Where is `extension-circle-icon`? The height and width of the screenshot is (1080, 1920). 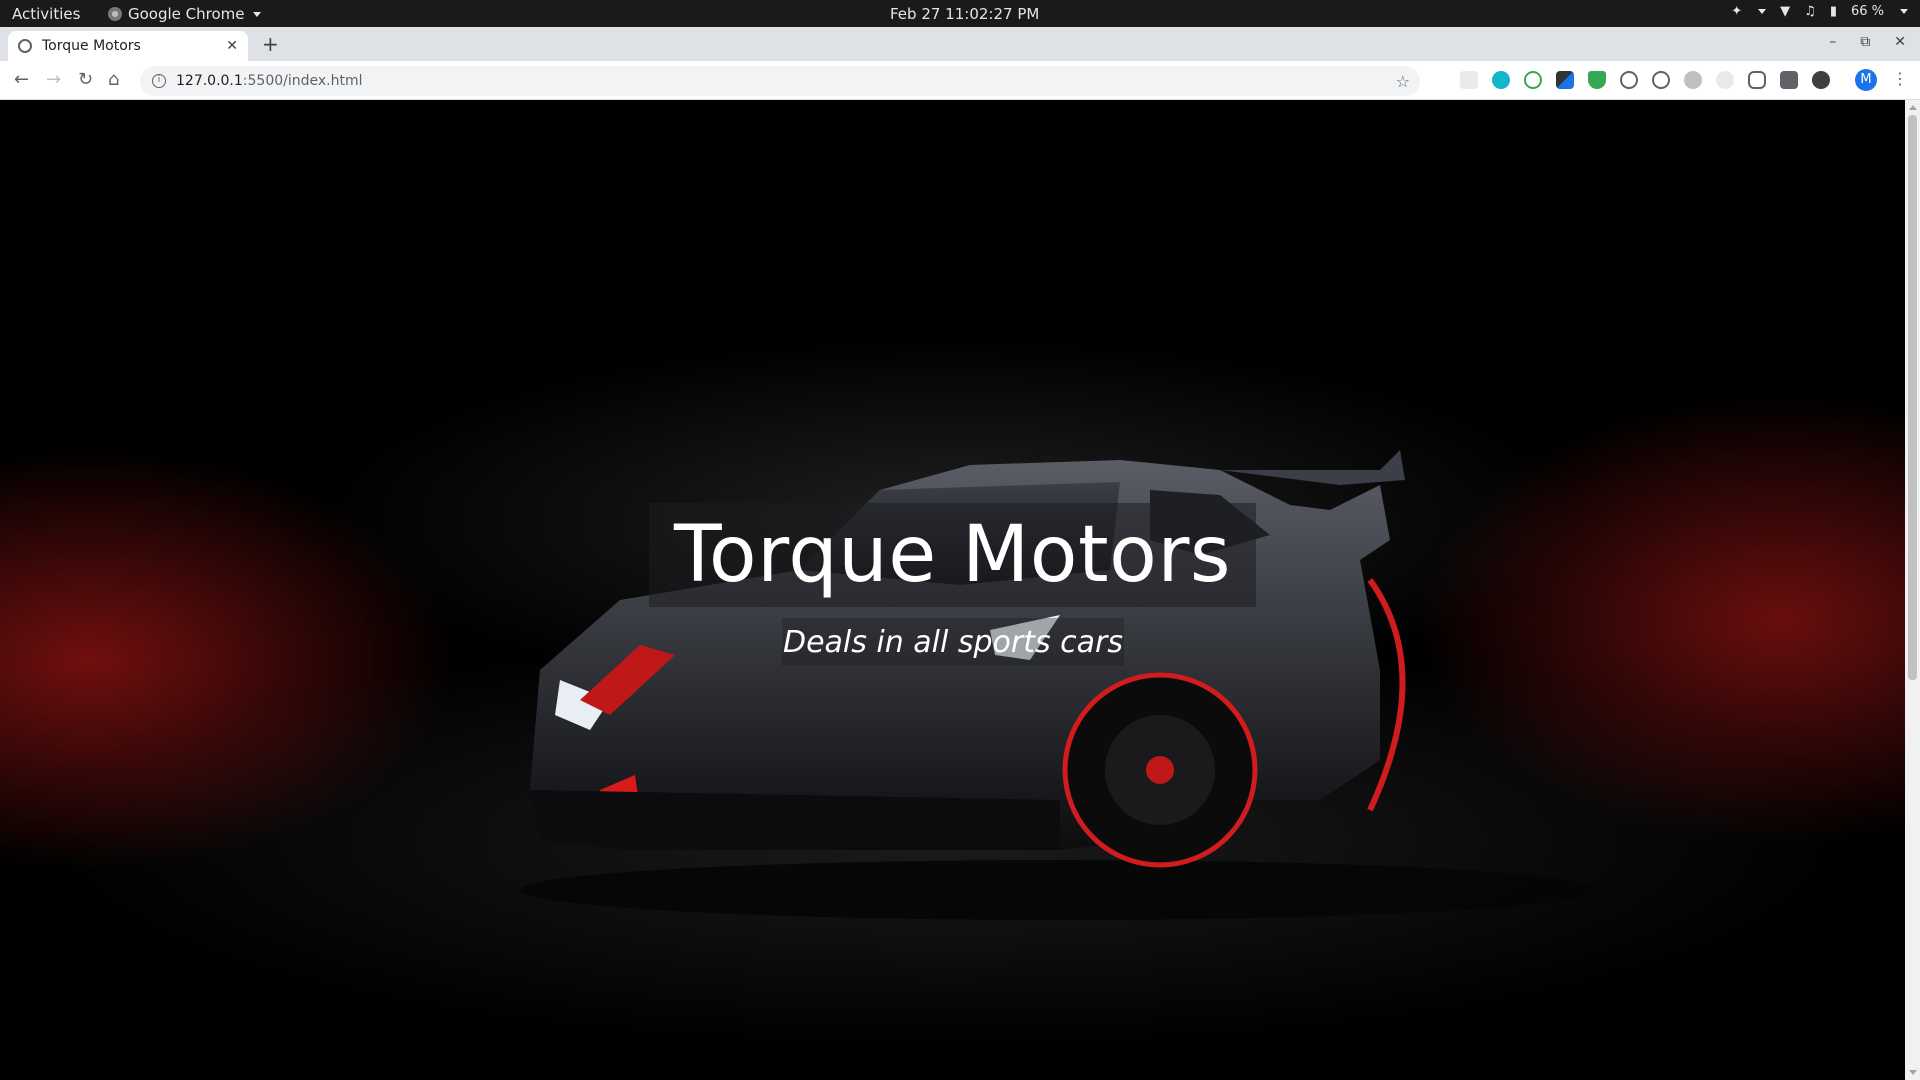
extension-circle-icon is located at coordinates (1533, 80).